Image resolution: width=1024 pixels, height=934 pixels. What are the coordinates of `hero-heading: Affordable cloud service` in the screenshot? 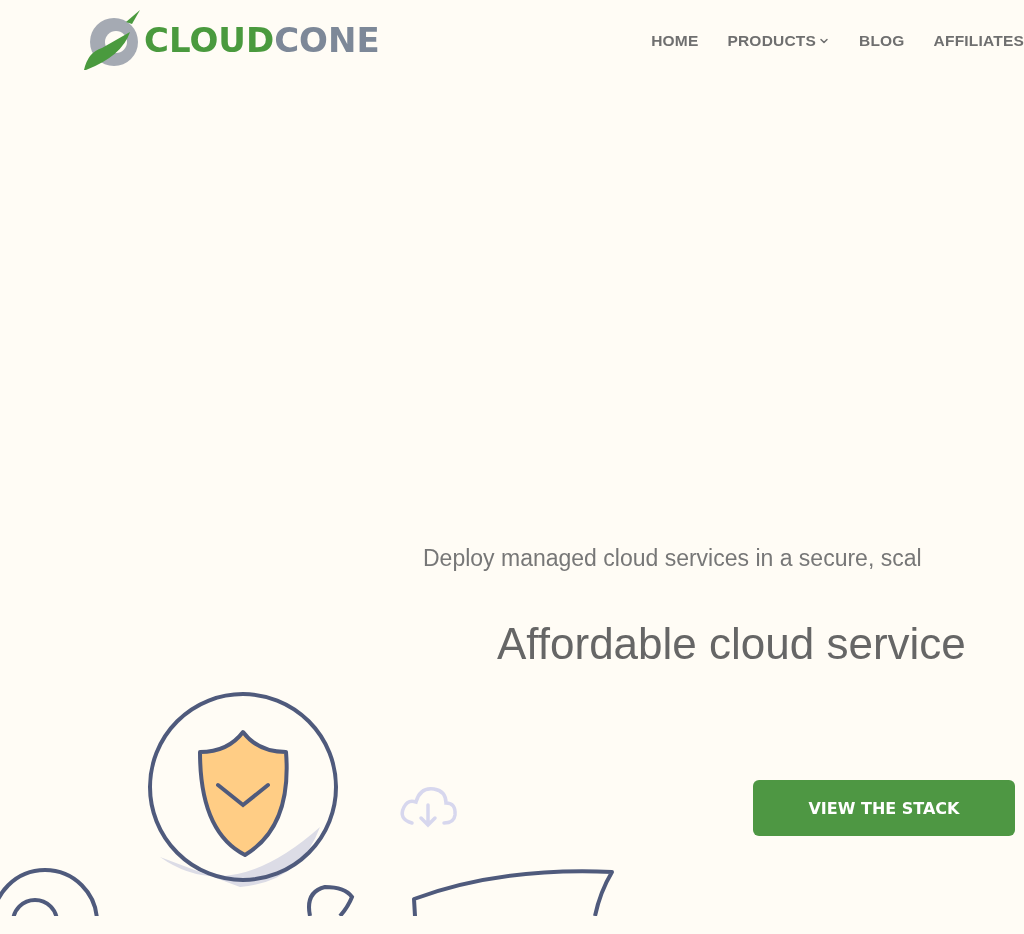 It's located at (732, 644).